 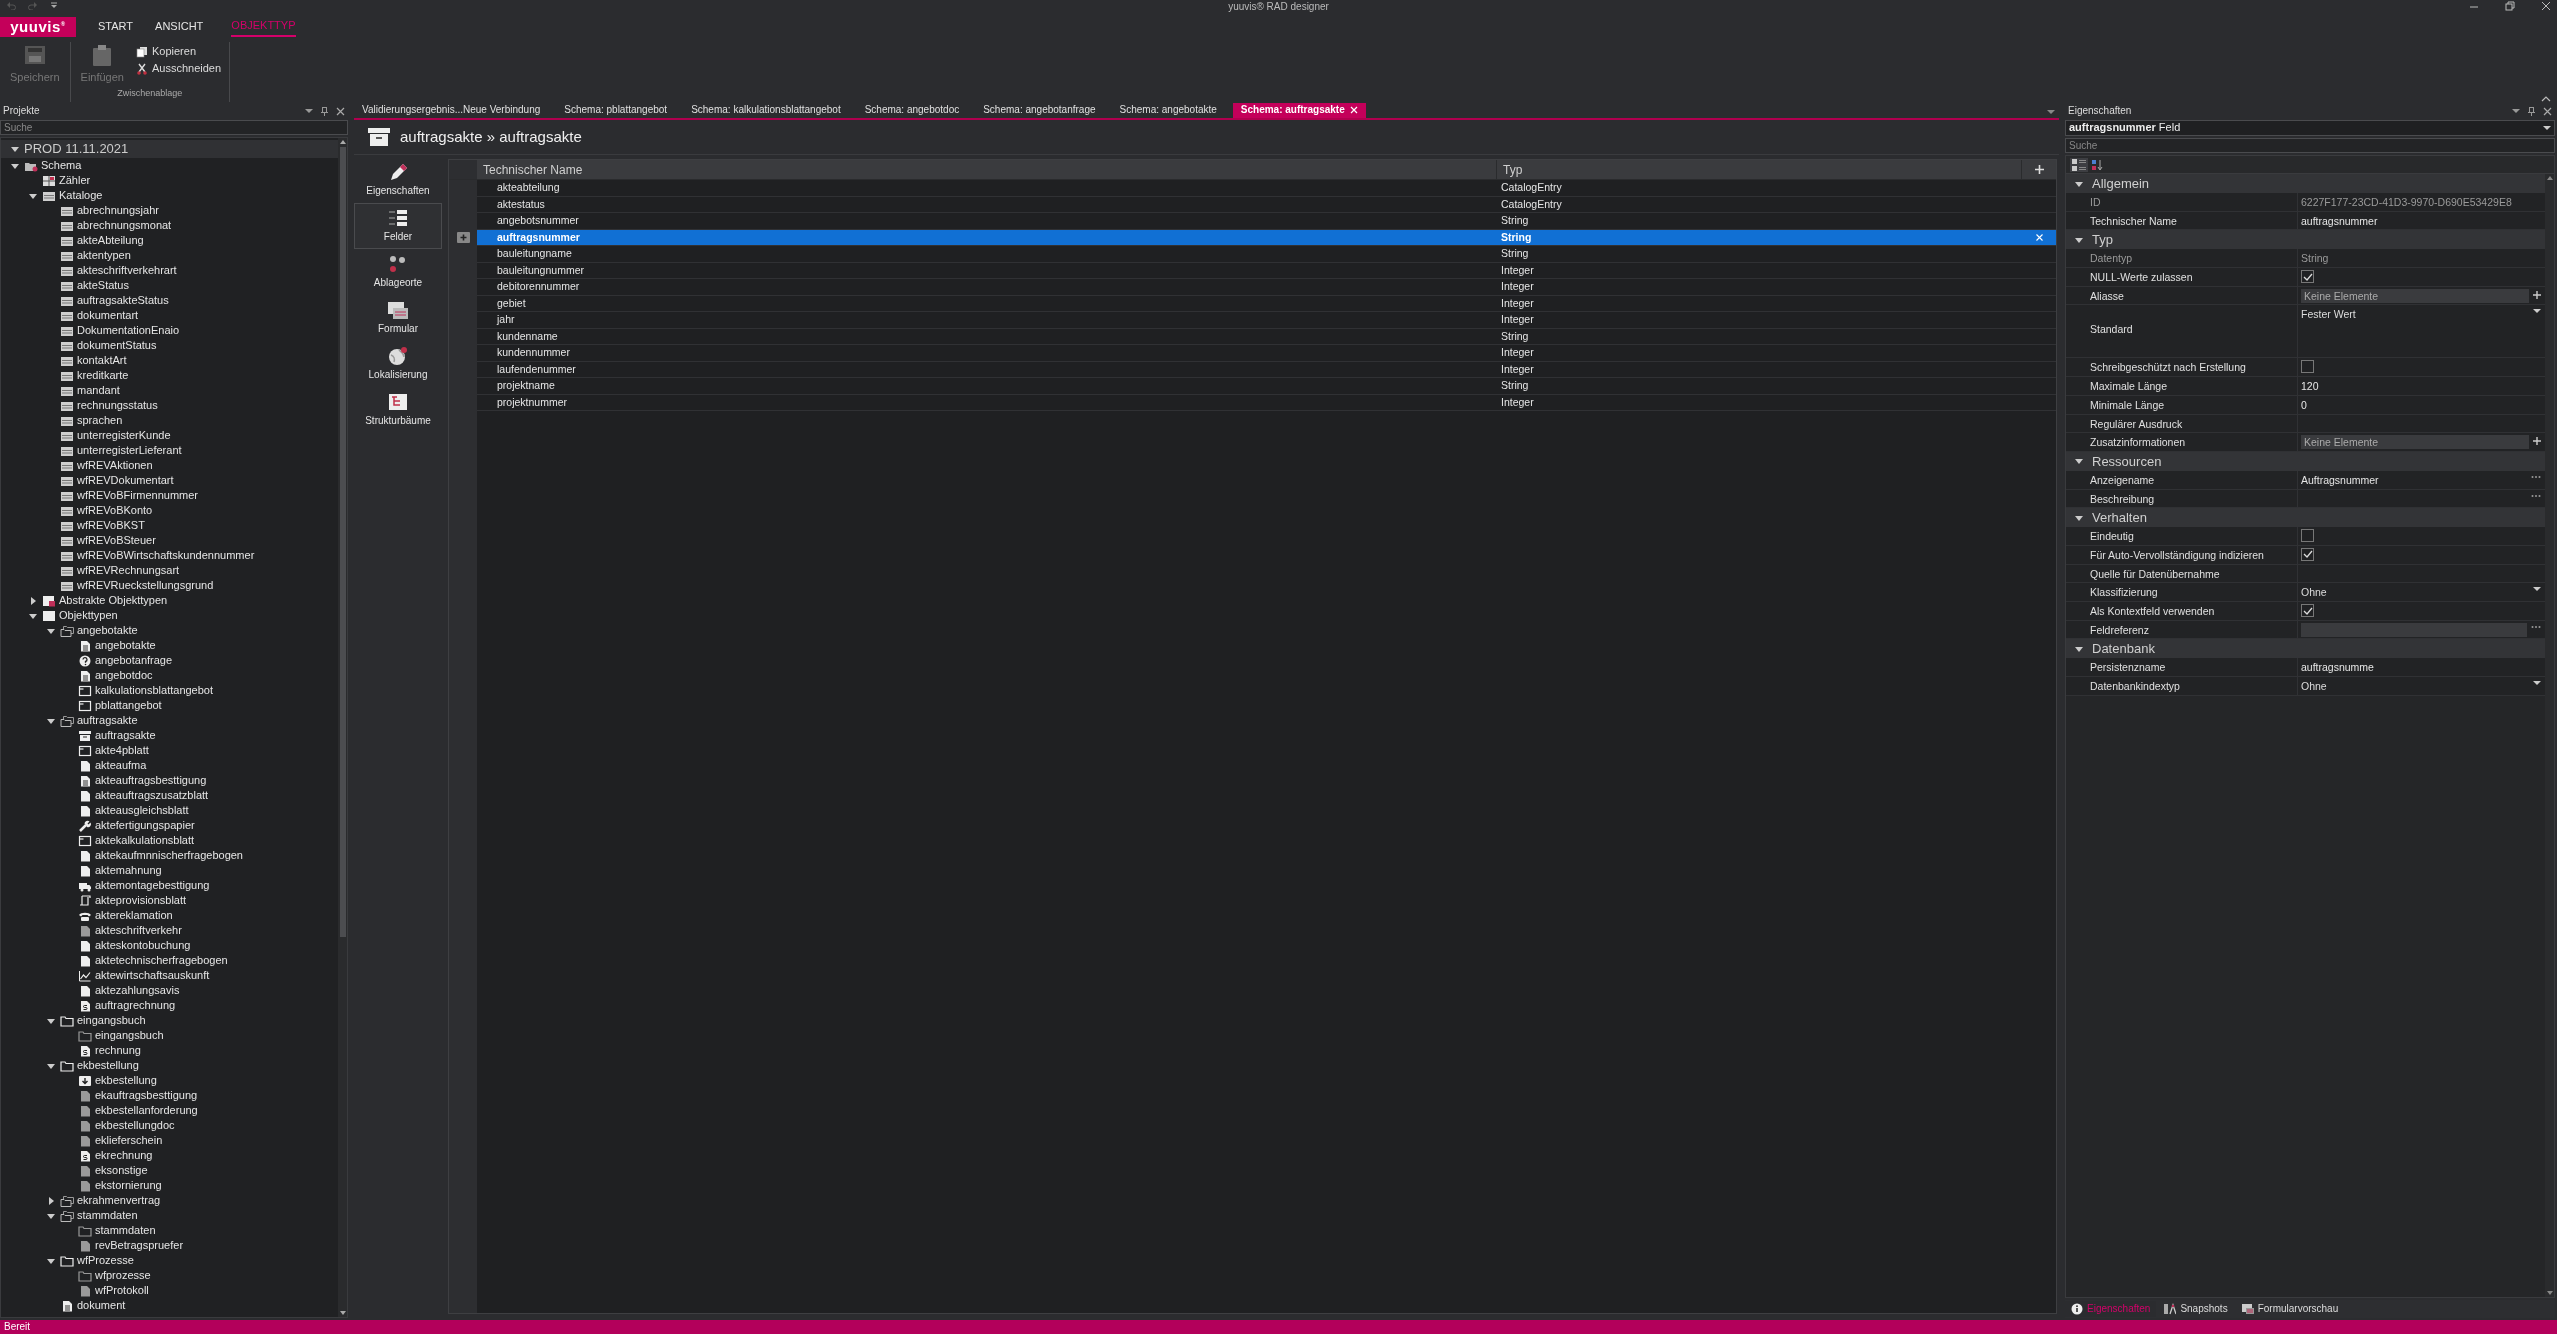 What do you see at coordinates (169, 810) in the screenshot?
I see `tree-item: akteausgleichsblatt` at bounding box center [169, 810].